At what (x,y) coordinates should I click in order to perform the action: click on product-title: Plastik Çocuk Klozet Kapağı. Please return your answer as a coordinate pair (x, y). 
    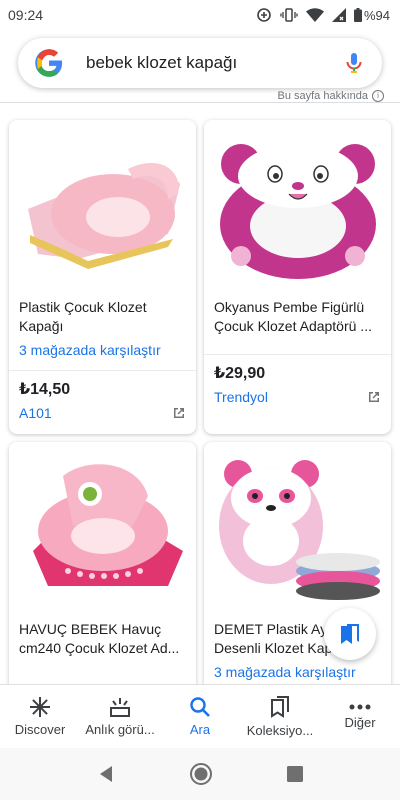
    Looking at the image, I should click on (102, 317).